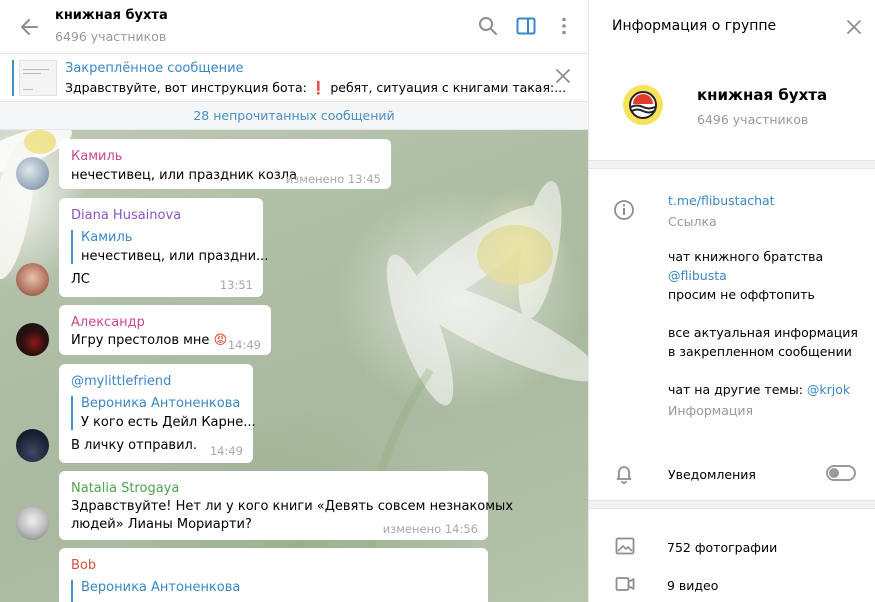 The height and width of the screenshot is (602, 875). Describe the element at coordinates (111, 15) in the screenshot. I see `chat-title: книжная бухта` at that location.